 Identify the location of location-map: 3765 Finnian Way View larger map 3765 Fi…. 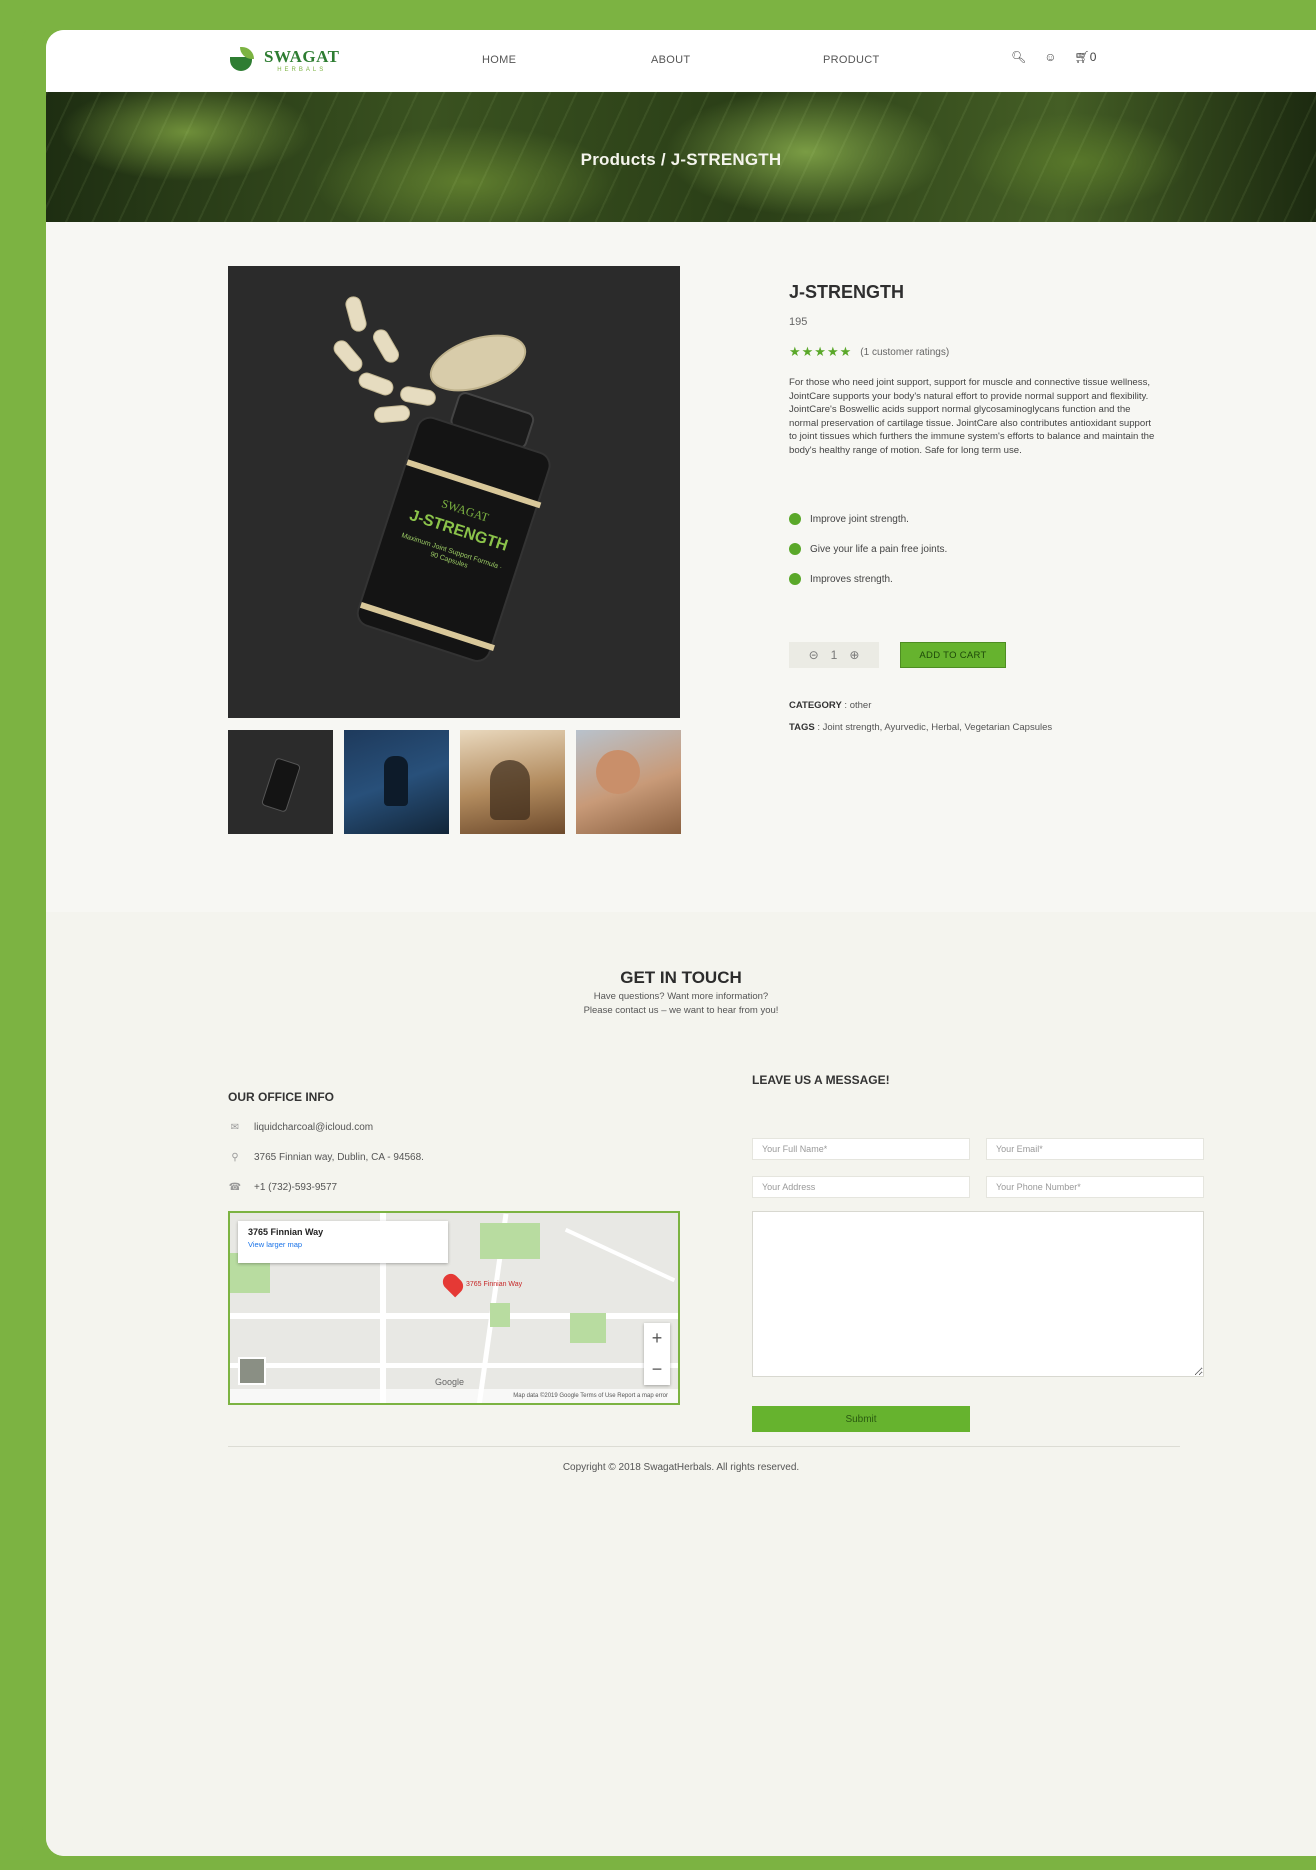
(454, 1308).